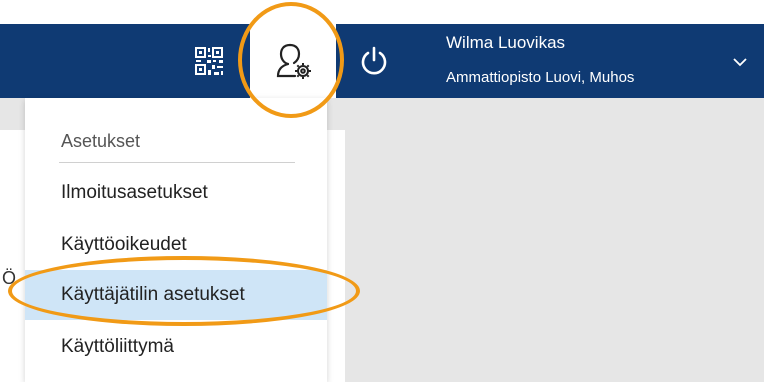 The width and height of the screenshot is (764, 382). What do you see at coordinates (9, 278) in the screenshot?
I see `left-panel-text: Ö` at bounding box center [9, 278].